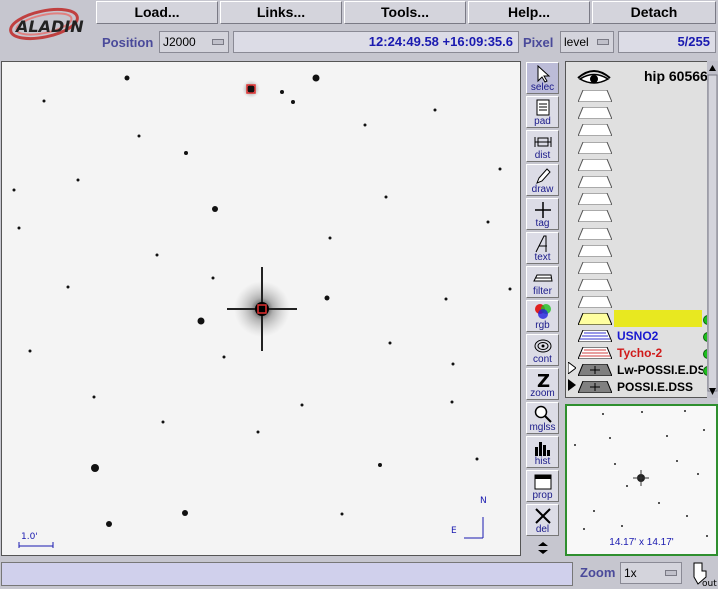 The width and height of the screenshot is (718, 589). Describe the element at coordinates (542, 121) in the screenshot. I see `tool-label: pad` at that location.